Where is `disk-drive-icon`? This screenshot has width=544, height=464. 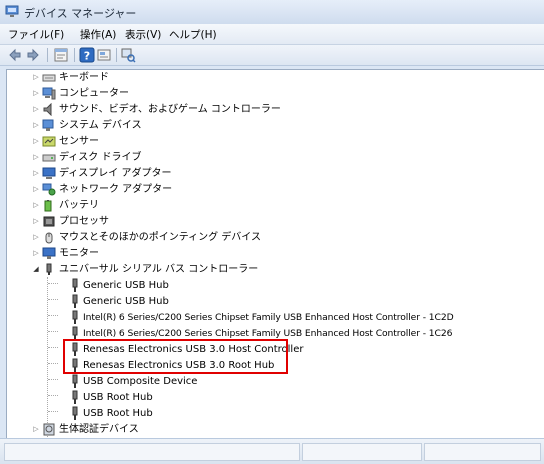 disk-drive-icon is located at coordinates (49, 158).